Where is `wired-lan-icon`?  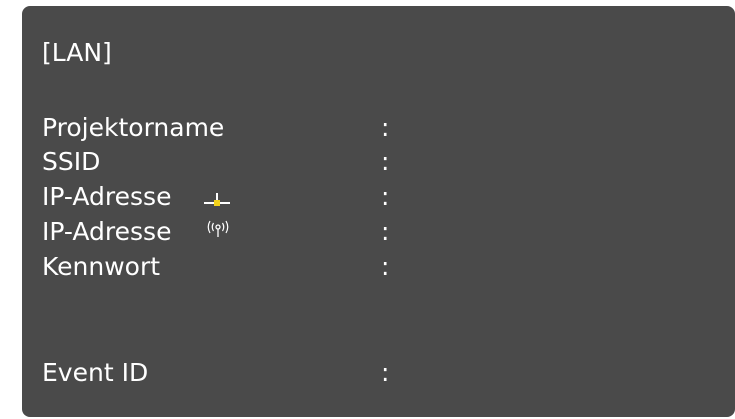
wired-lan-icon is located at coordinates (217, 199).